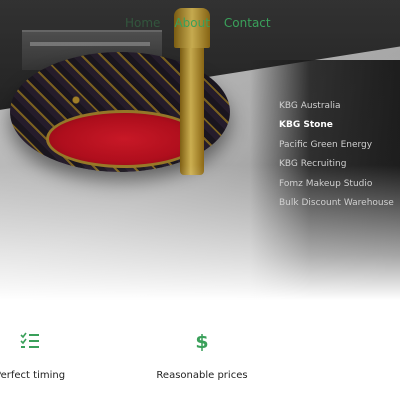  I want to click on menu-item-pacific-green-energy: Pacific Green Energy, so click(339, 148).